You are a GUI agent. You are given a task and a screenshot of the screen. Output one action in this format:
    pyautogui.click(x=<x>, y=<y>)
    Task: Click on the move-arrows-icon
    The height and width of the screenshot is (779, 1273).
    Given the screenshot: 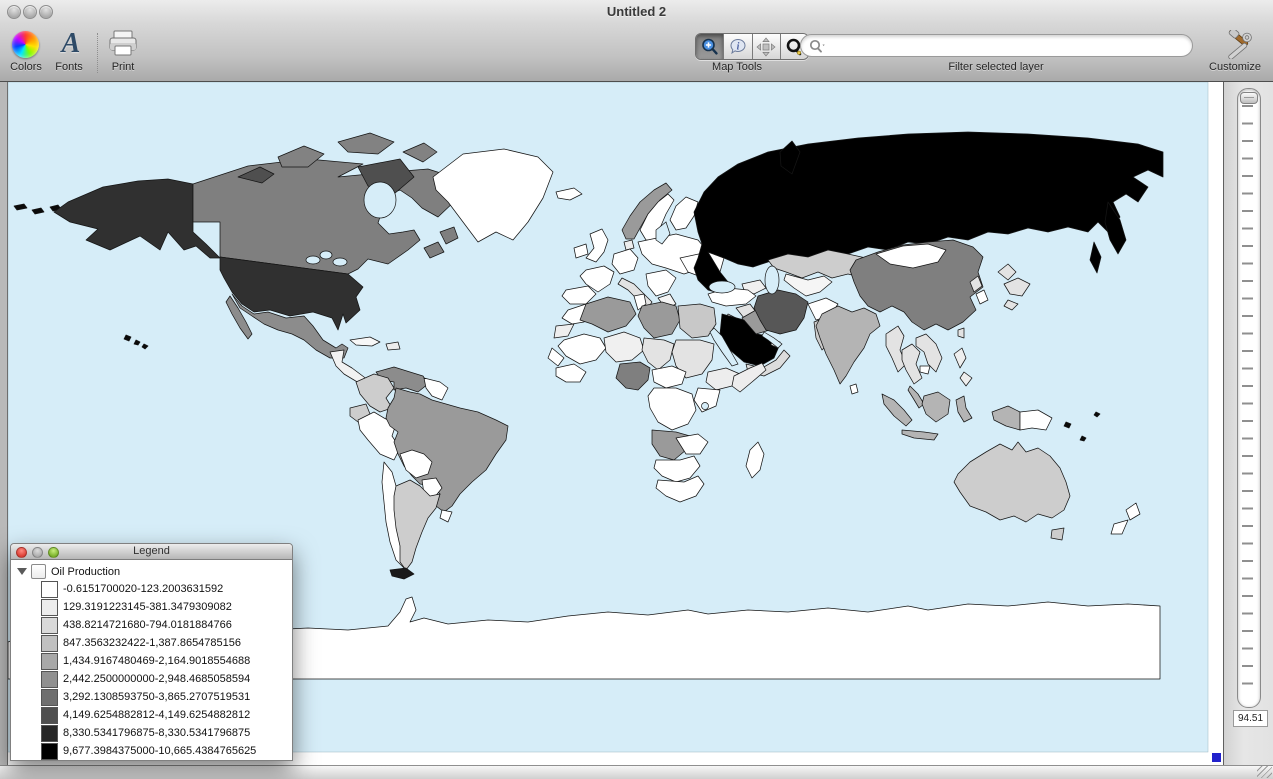 What is the action you would take?
    pyautogui.click(x=766, y=46)
    